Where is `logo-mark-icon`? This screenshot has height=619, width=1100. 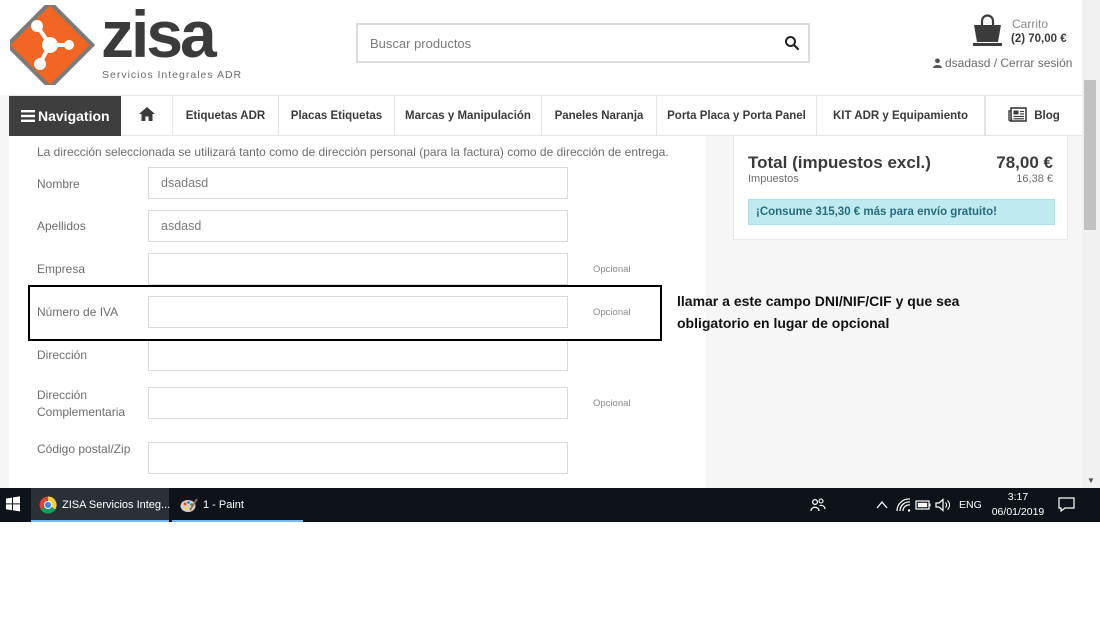 logo-mark-icon is located at coordinates (53, 45).